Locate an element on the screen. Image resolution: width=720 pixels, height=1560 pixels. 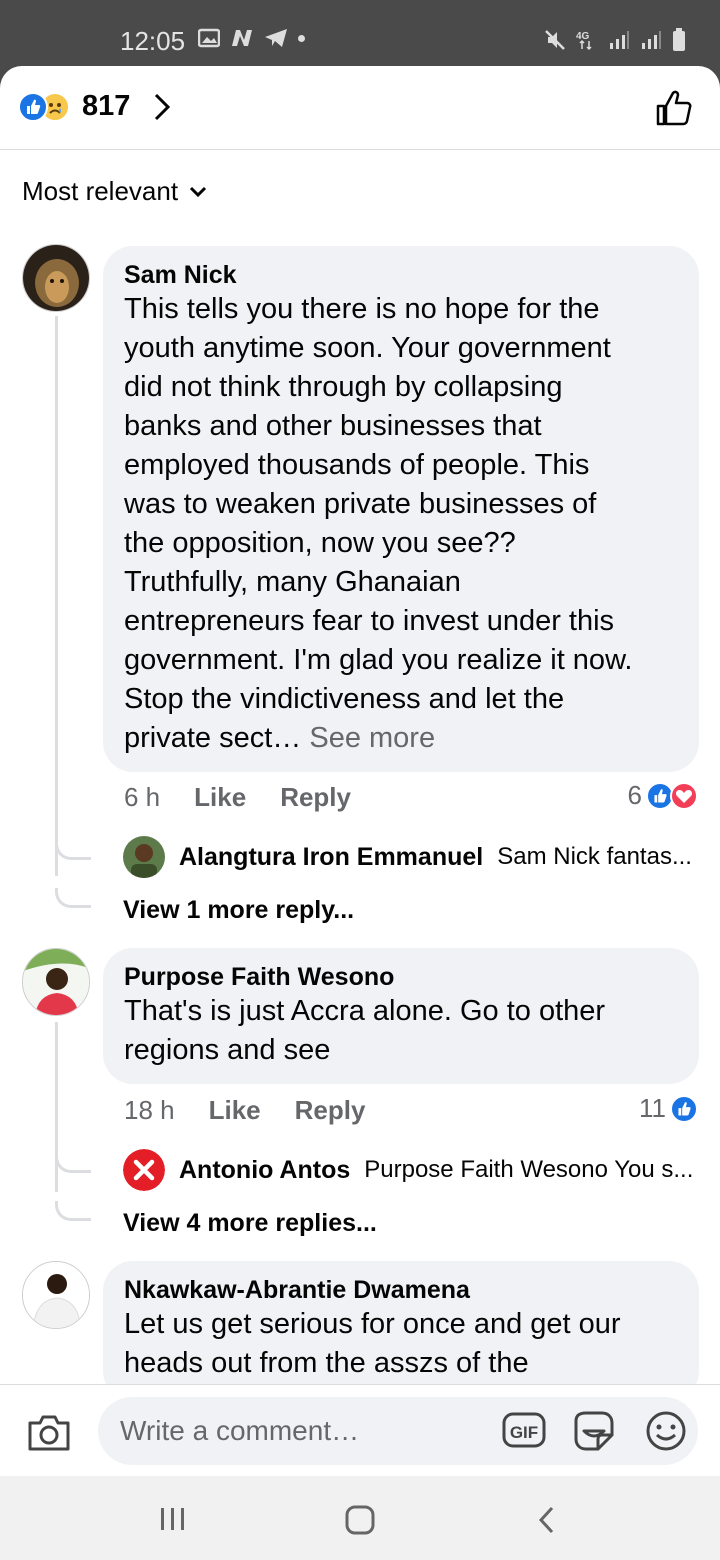
back-icon is located at coordinates (547, 1520).